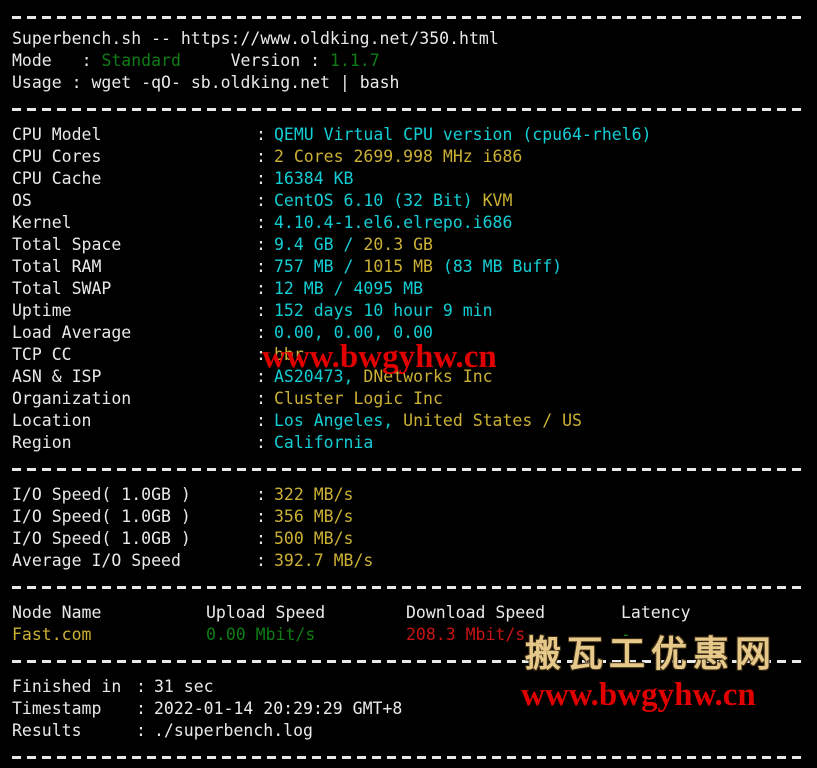  I want to click on system-info-value-secondary: KVM, so click(497, 200).